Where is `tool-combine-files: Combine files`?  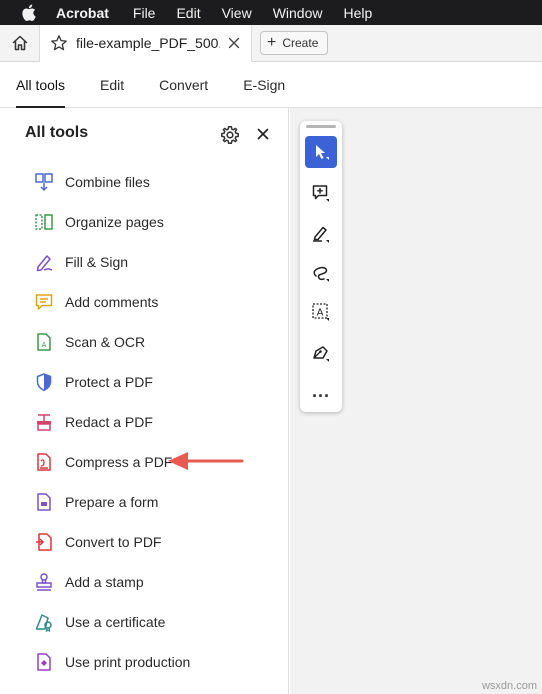 tool-combine-files: Combine files is located at coordinates (144, 182).